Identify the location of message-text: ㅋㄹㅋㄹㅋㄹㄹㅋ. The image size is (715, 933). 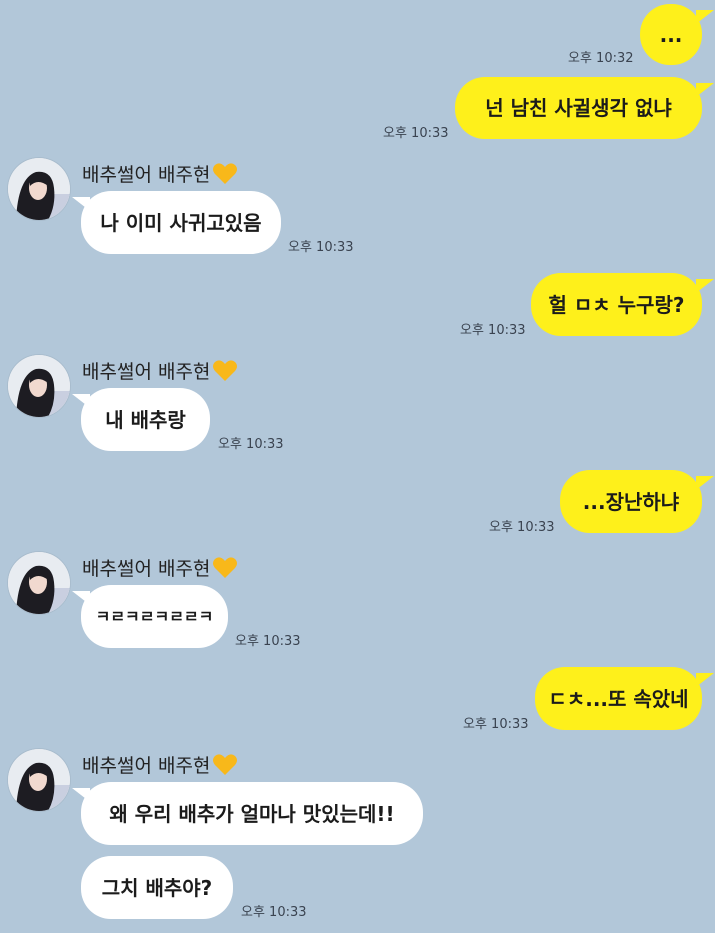
(154, 616).